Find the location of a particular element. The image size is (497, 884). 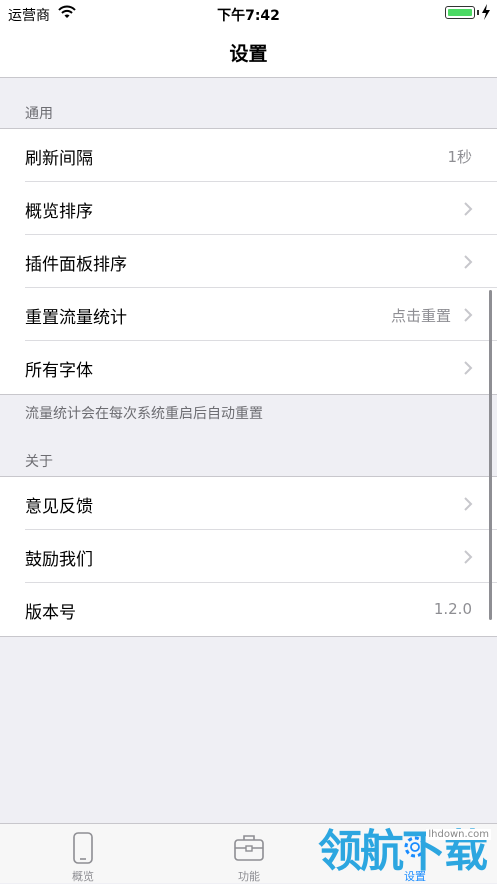

battery-icon is located at coordinates (460, 12).